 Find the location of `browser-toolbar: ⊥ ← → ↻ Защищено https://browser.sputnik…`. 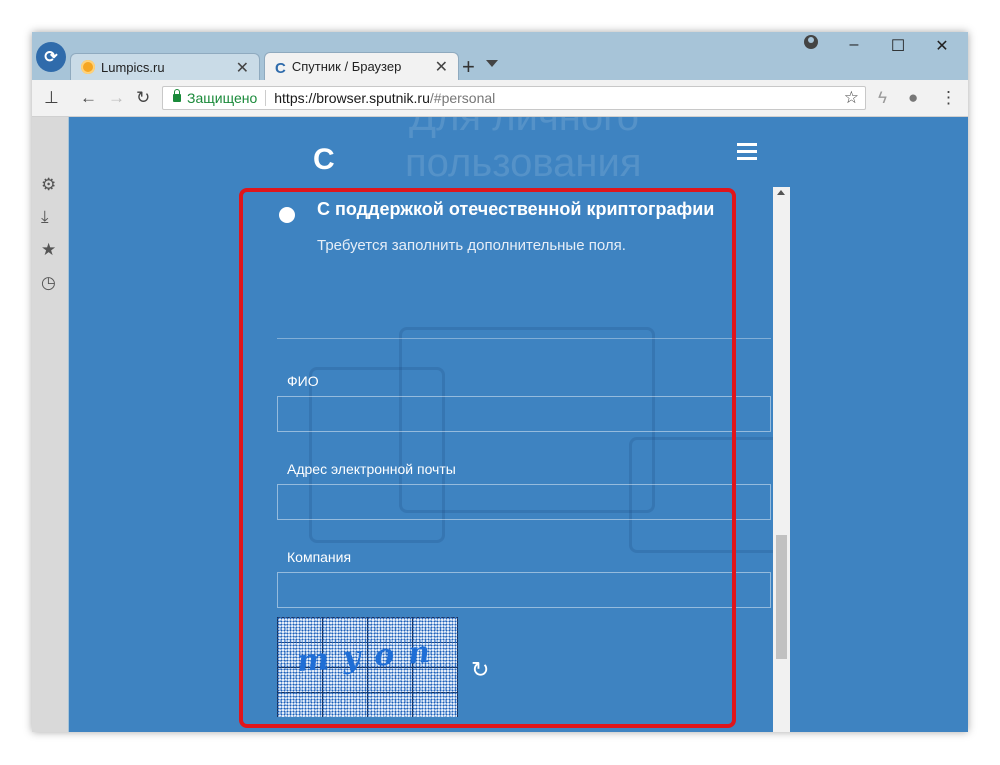

browser-toolbar: ⊥ ← → ↻ Защищено https://browser.sputnik… is located at coordinates (500, 98).